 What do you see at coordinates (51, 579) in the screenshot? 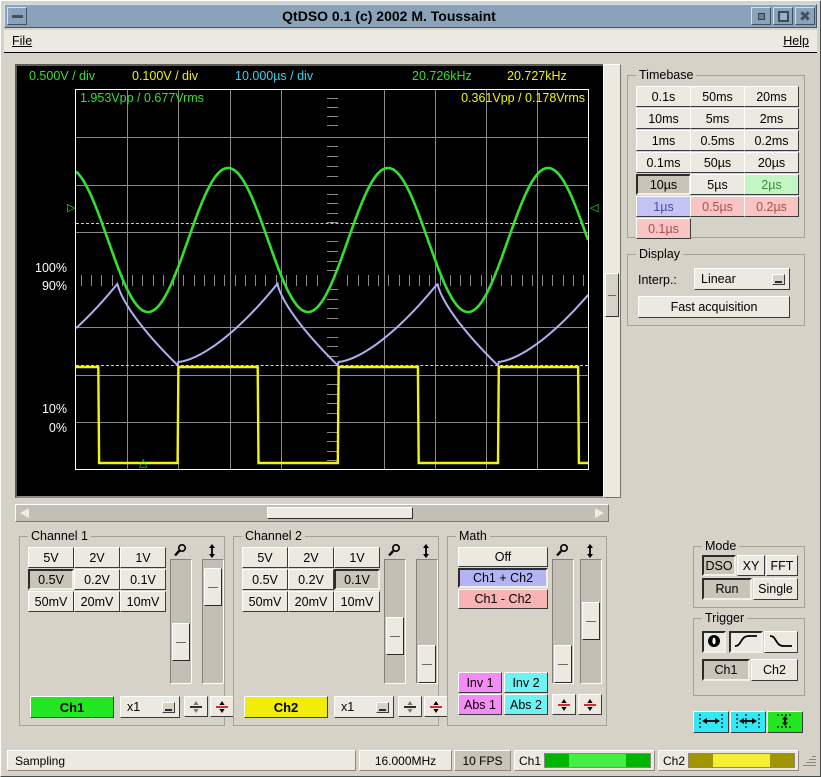
I see `channel1-range-05V: 0.5V` at bounding box center [51, 579].